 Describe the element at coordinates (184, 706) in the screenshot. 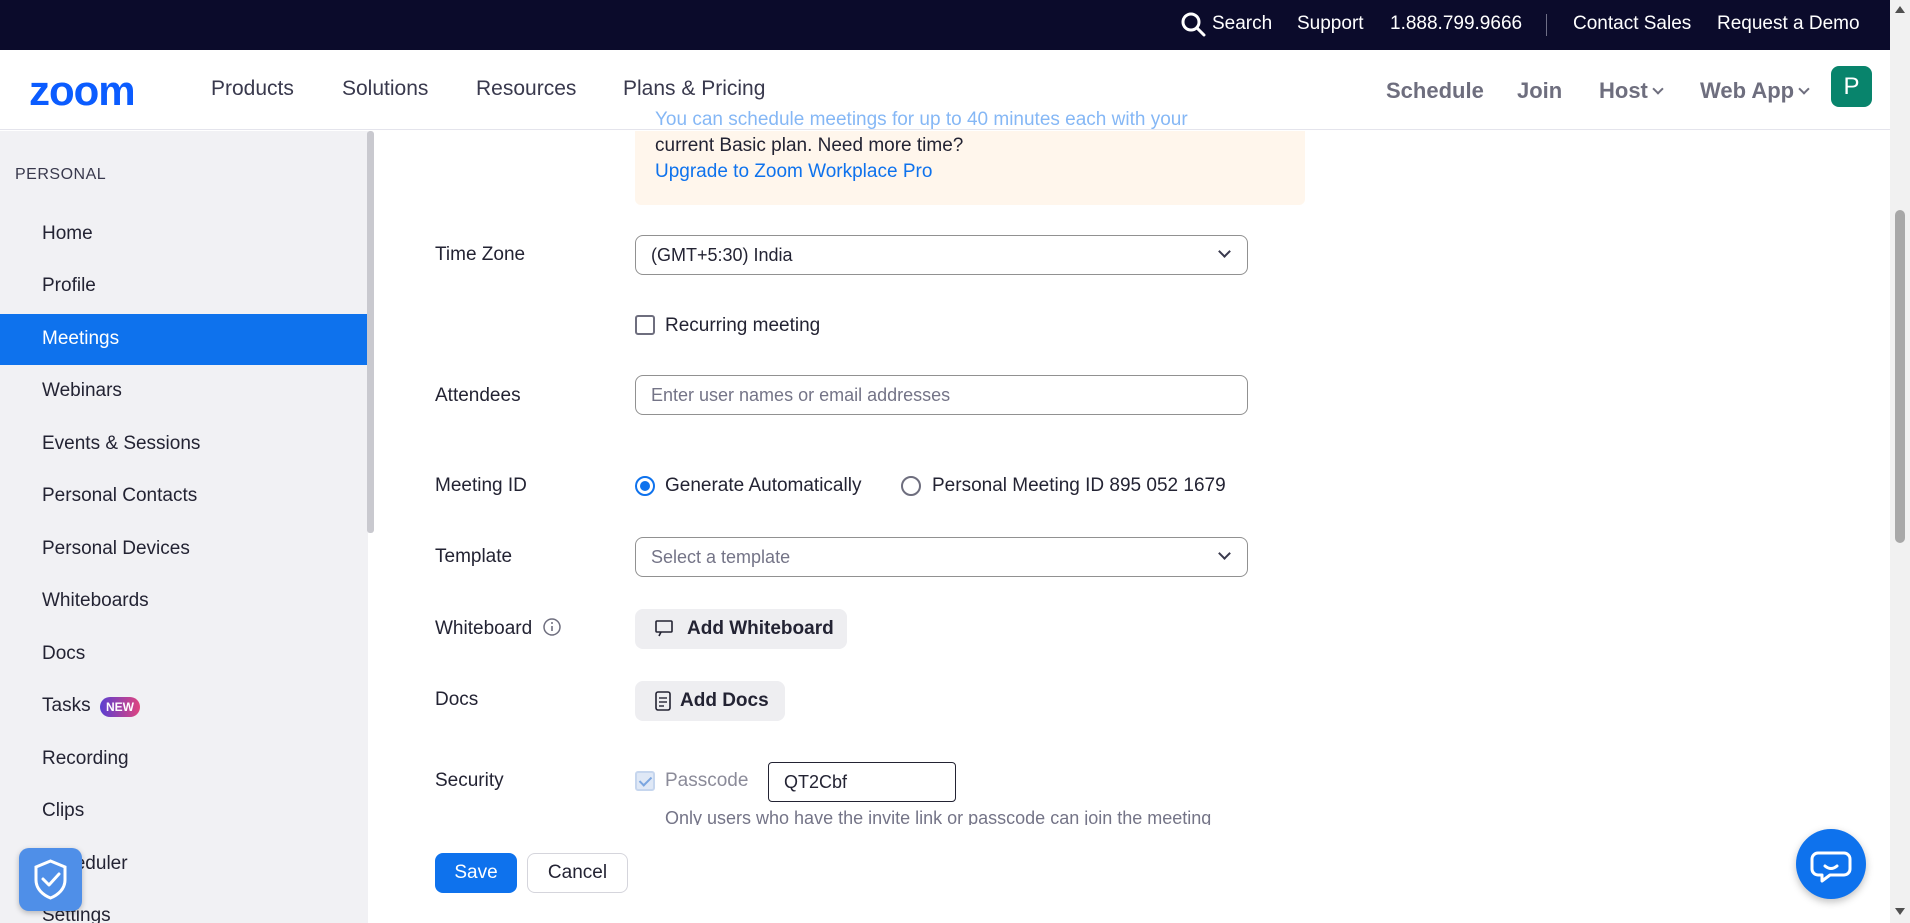

I see `sidebar-item-tasks: Tasks NEW` at that location.